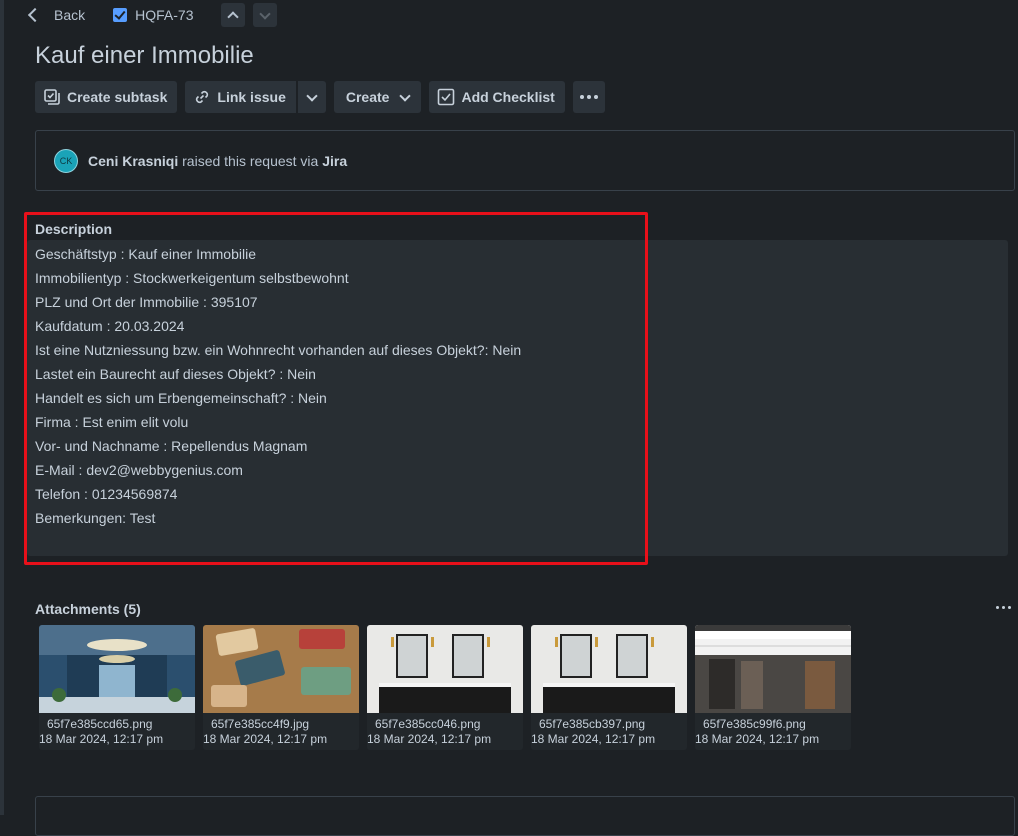 The width and height of the screenshot is (1018, 836). I want to click on description-line: Bemerkungen: Test, so click(95, 518).